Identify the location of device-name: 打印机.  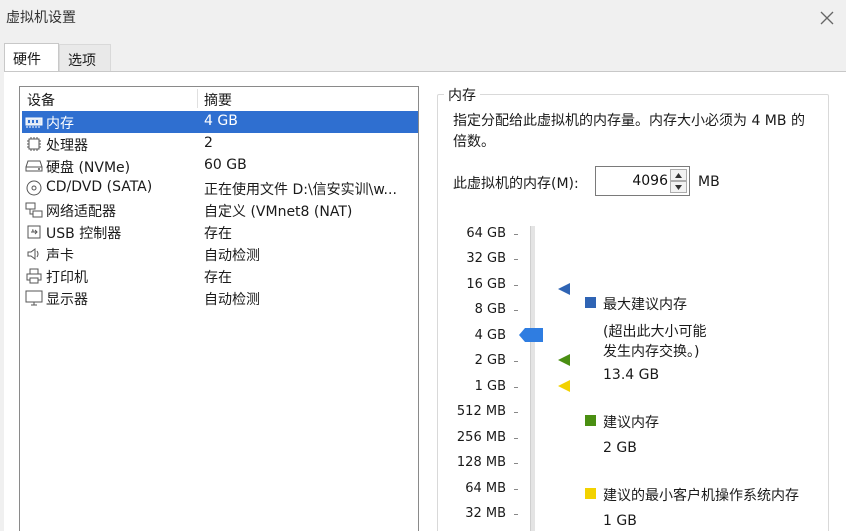
(67, 278).